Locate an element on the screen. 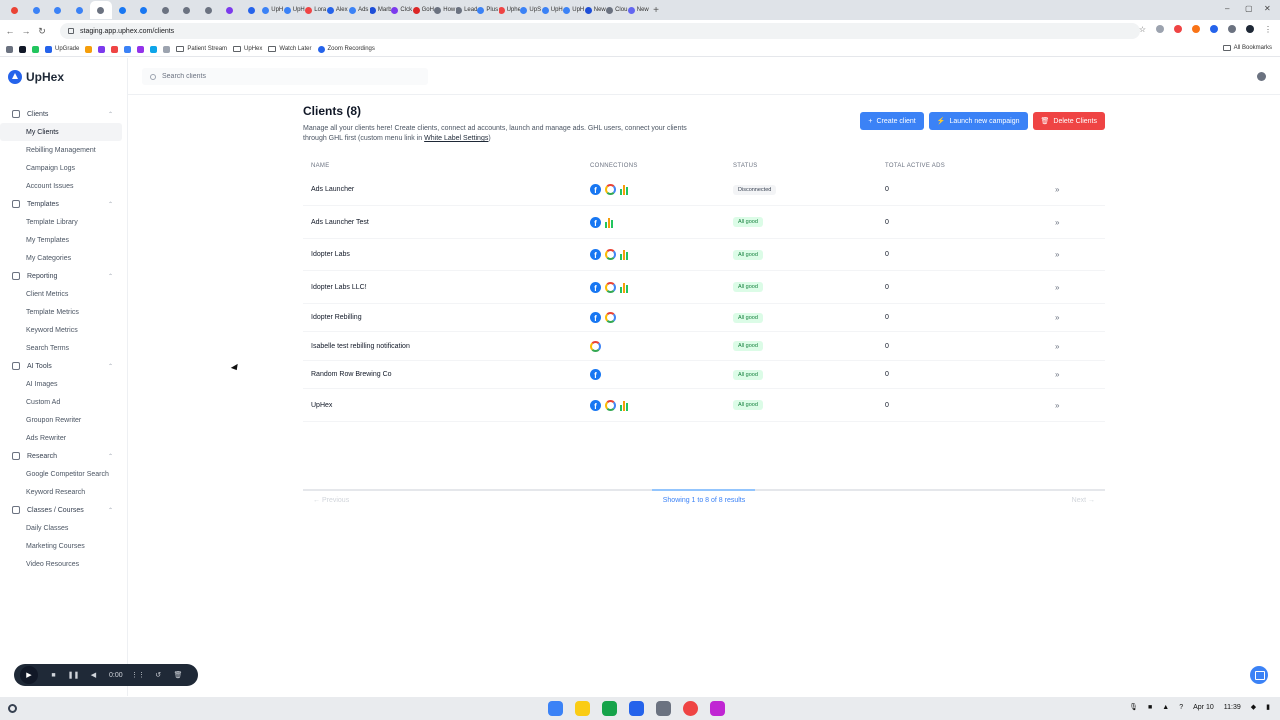 This screenshot has height=720, width=1280. chrome-app-icon is located at coordinates (690, 708).